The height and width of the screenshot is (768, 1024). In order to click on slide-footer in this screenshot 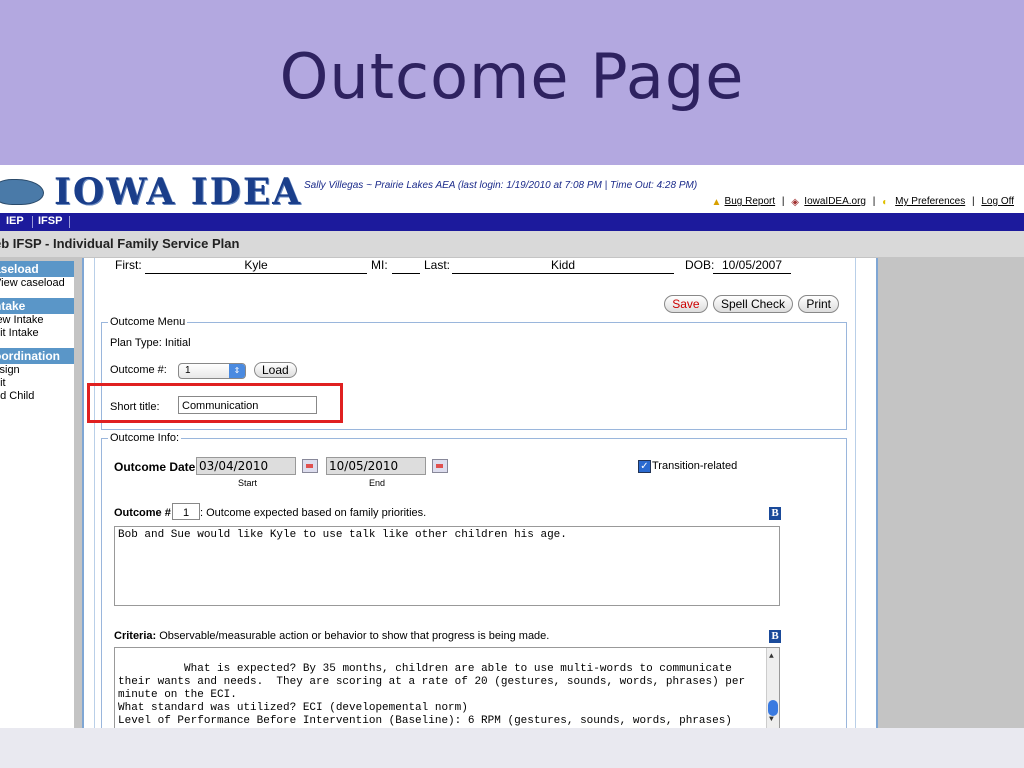, I will do `click(512, 748)`.